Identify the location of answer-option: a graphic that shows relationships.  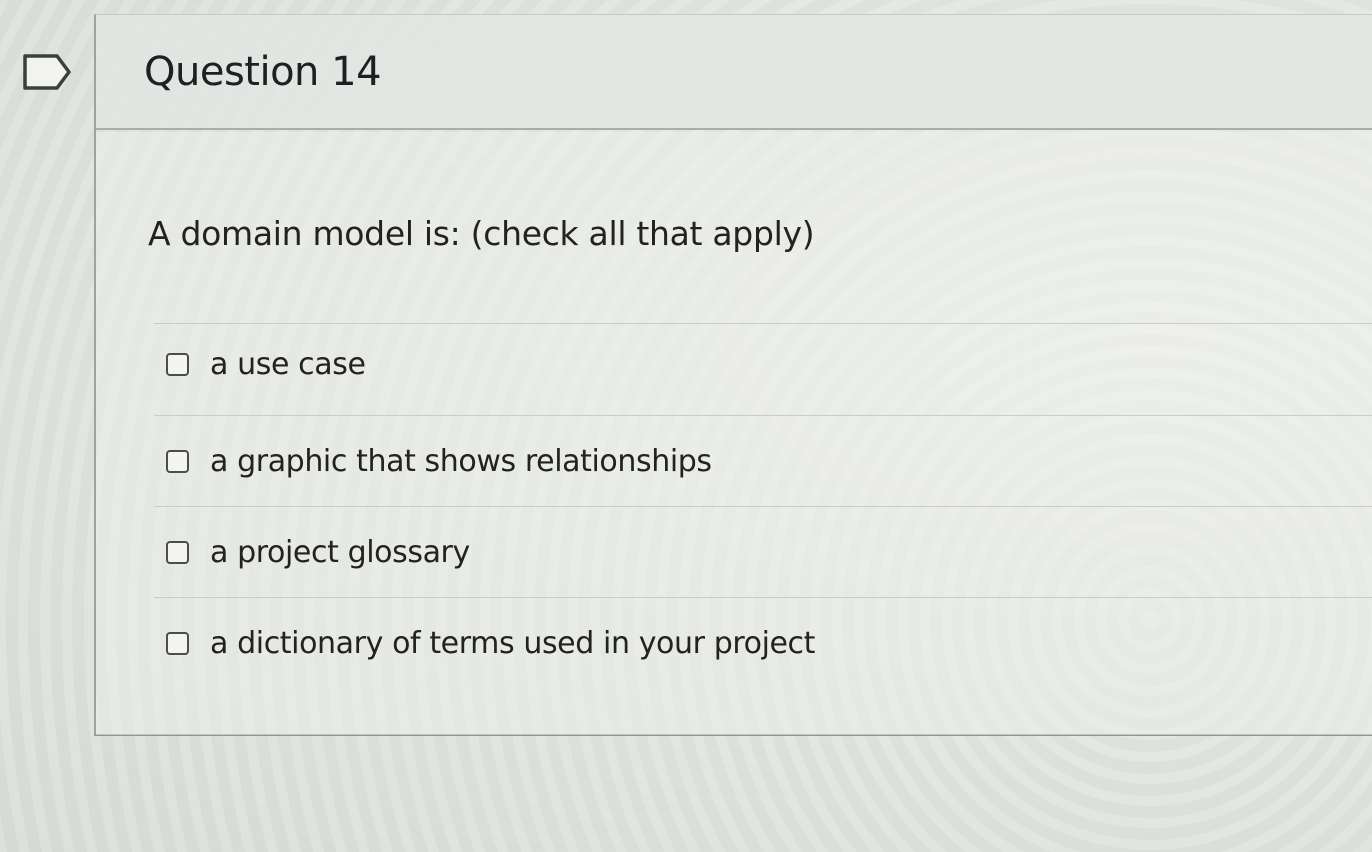
(763, 460).